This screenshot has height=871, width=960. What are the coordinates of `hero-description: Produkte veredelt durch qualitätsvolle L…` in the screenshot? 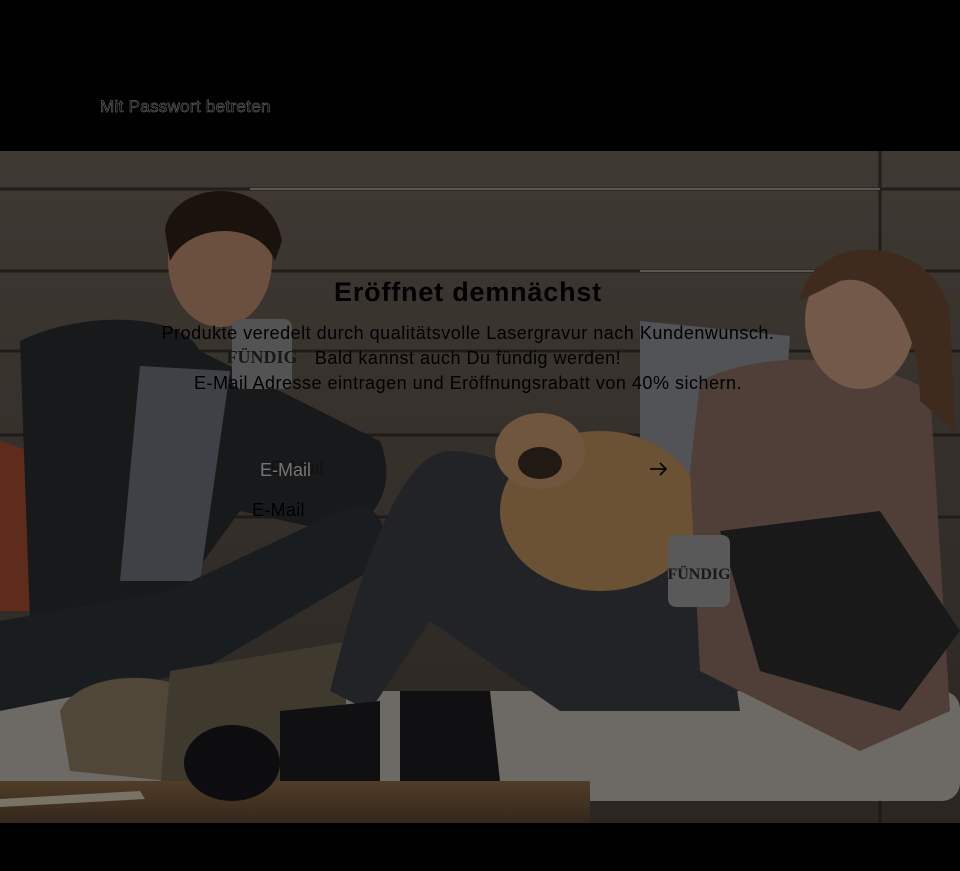 It's located at (468, 358).